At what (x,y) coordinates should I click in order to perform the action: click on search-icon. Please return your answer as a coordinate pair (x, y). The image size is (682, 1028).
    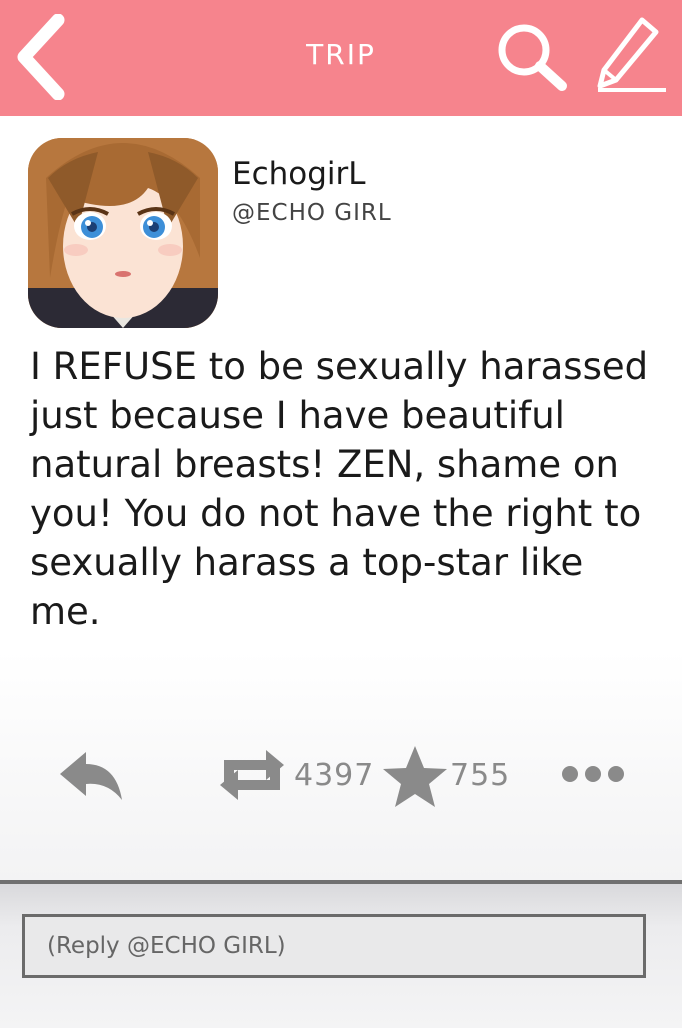
    Looking at the image, I should click on (532, 58).